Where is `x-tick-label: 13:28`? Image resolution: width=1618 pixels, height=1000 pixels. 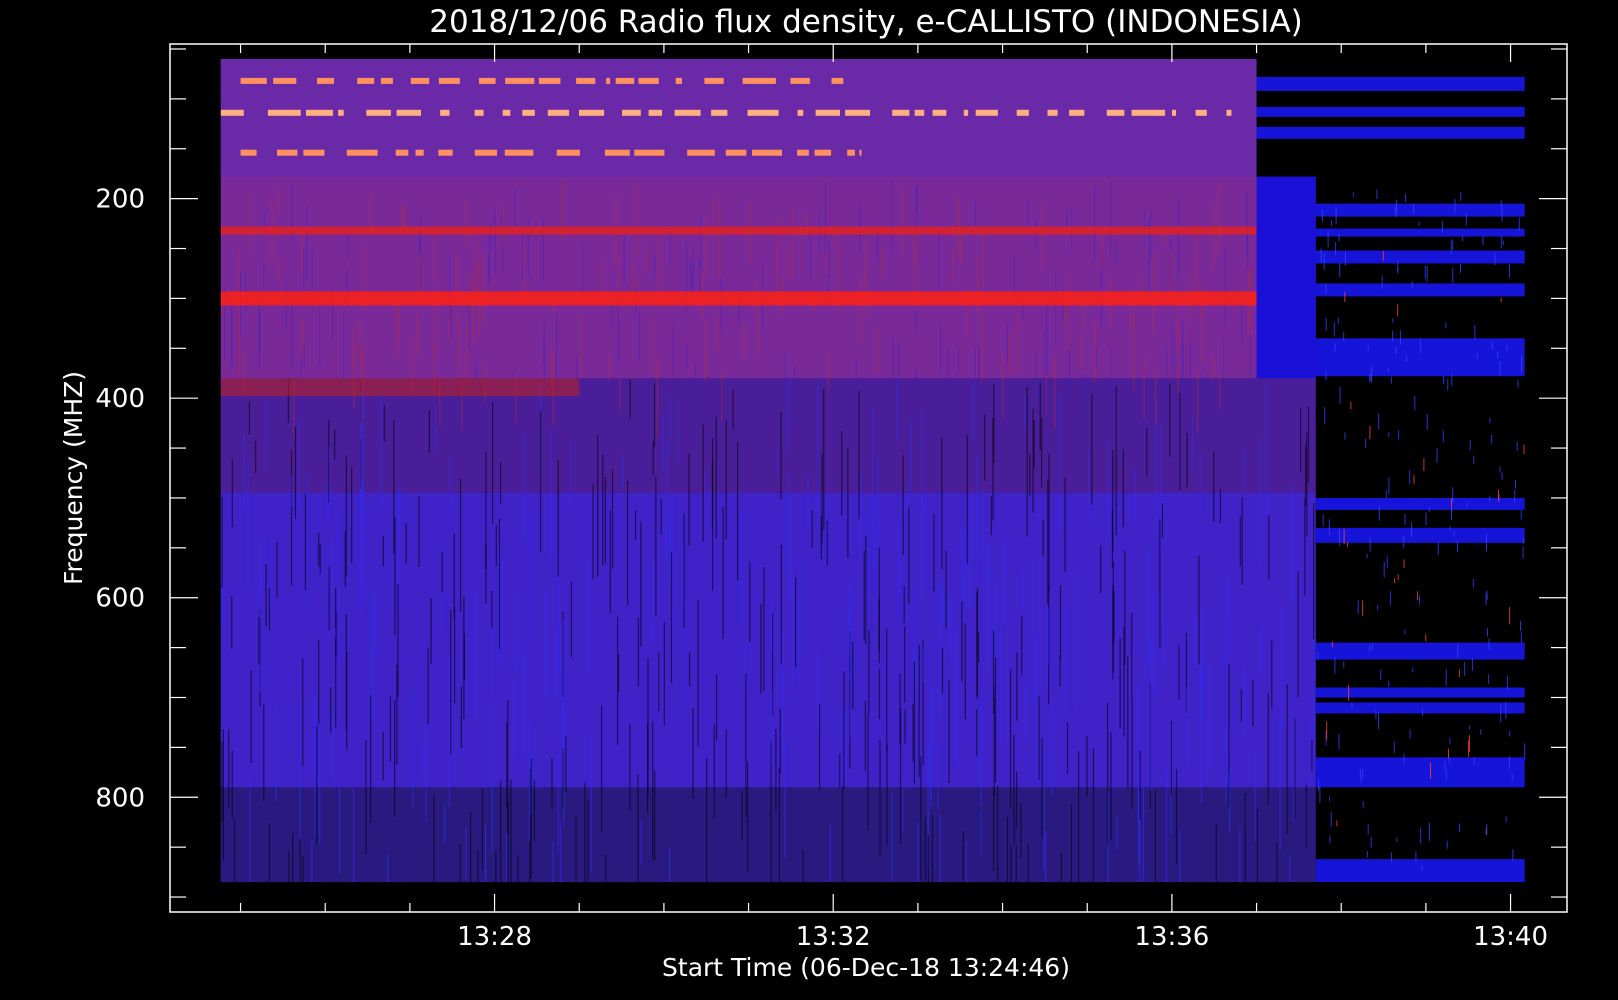
x-tick-label: 13:28 is located at coordinates (494, 937).